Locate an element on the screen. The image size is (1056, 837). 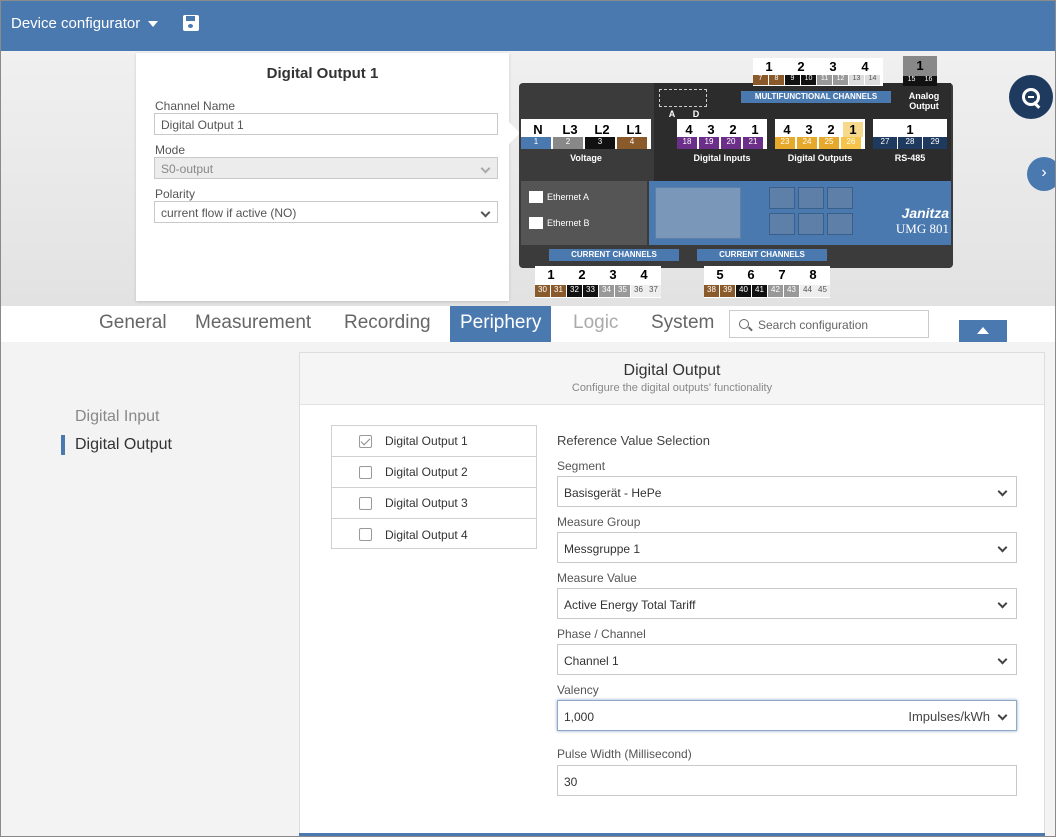
digital-output-terminal: 4 is located at coordinates (787, 129).